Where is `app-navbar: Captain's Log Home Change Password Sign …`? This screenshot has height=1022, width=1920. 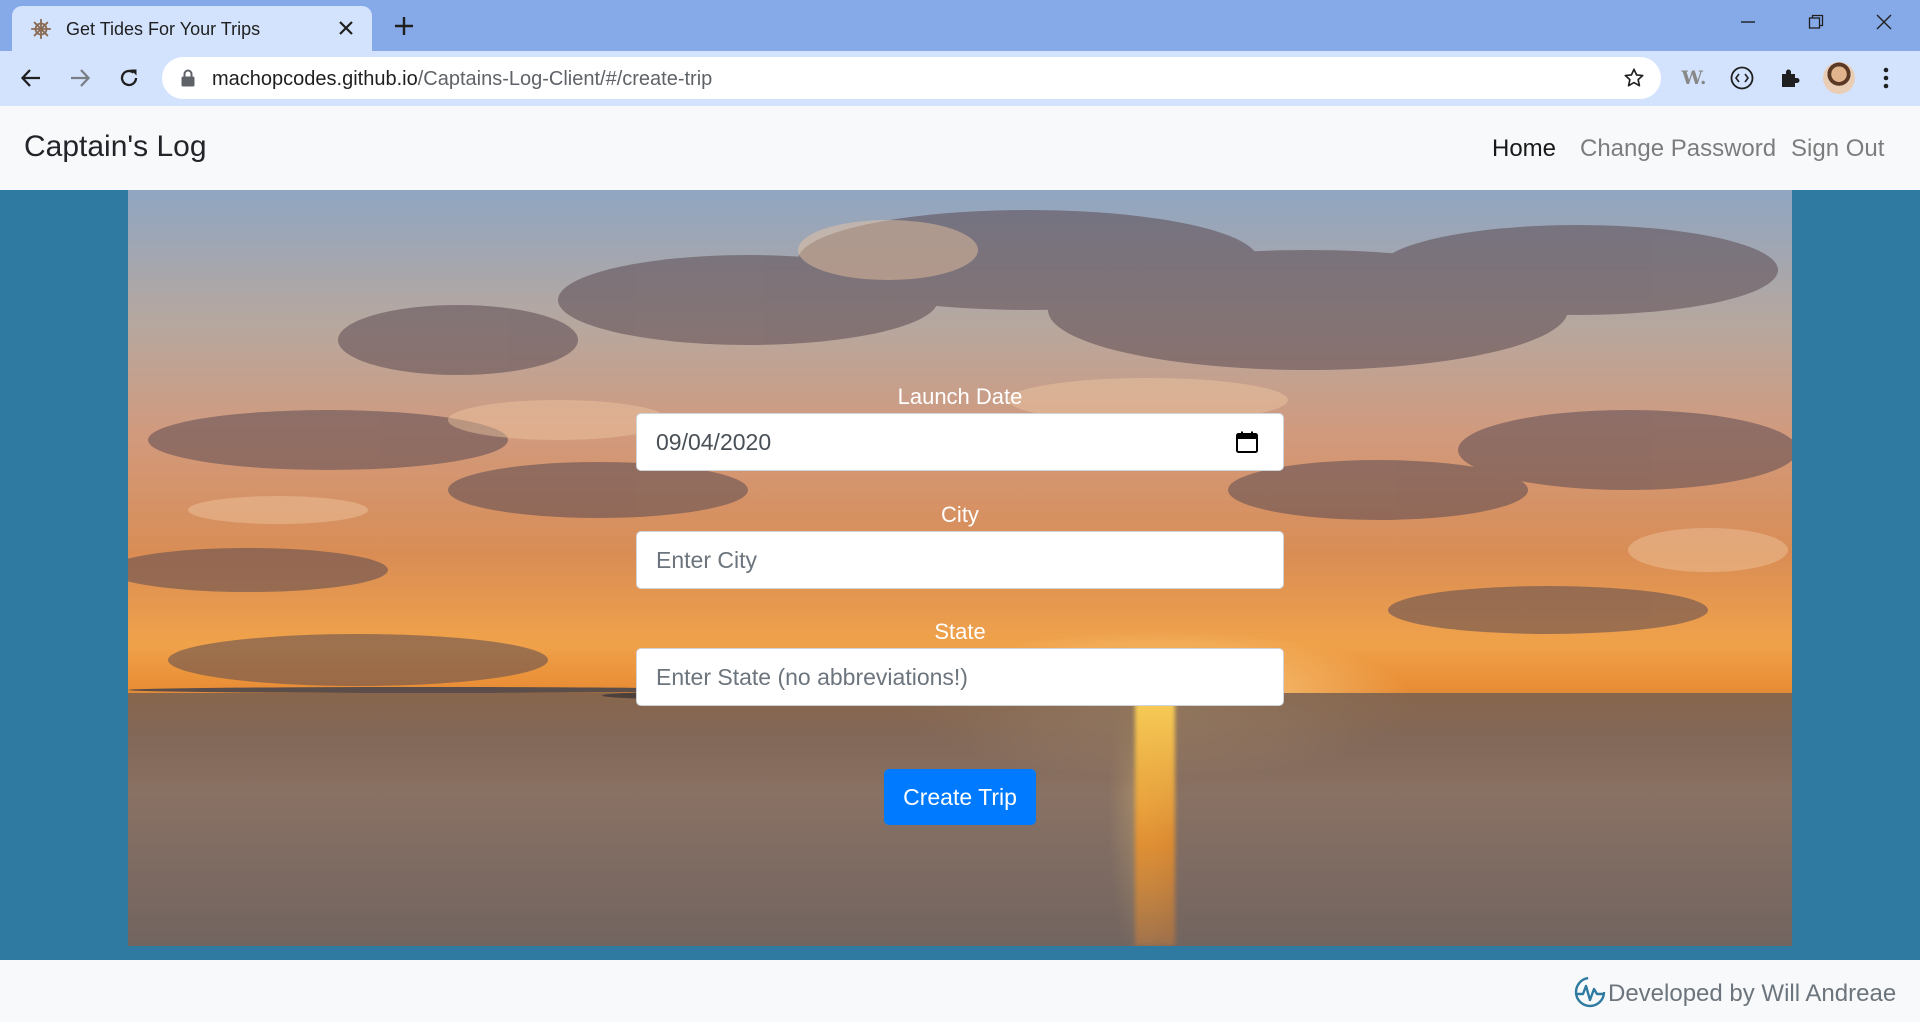 app-navbar: Captain's Log Home Change Password Sign … is located at coordinates (960, 148).